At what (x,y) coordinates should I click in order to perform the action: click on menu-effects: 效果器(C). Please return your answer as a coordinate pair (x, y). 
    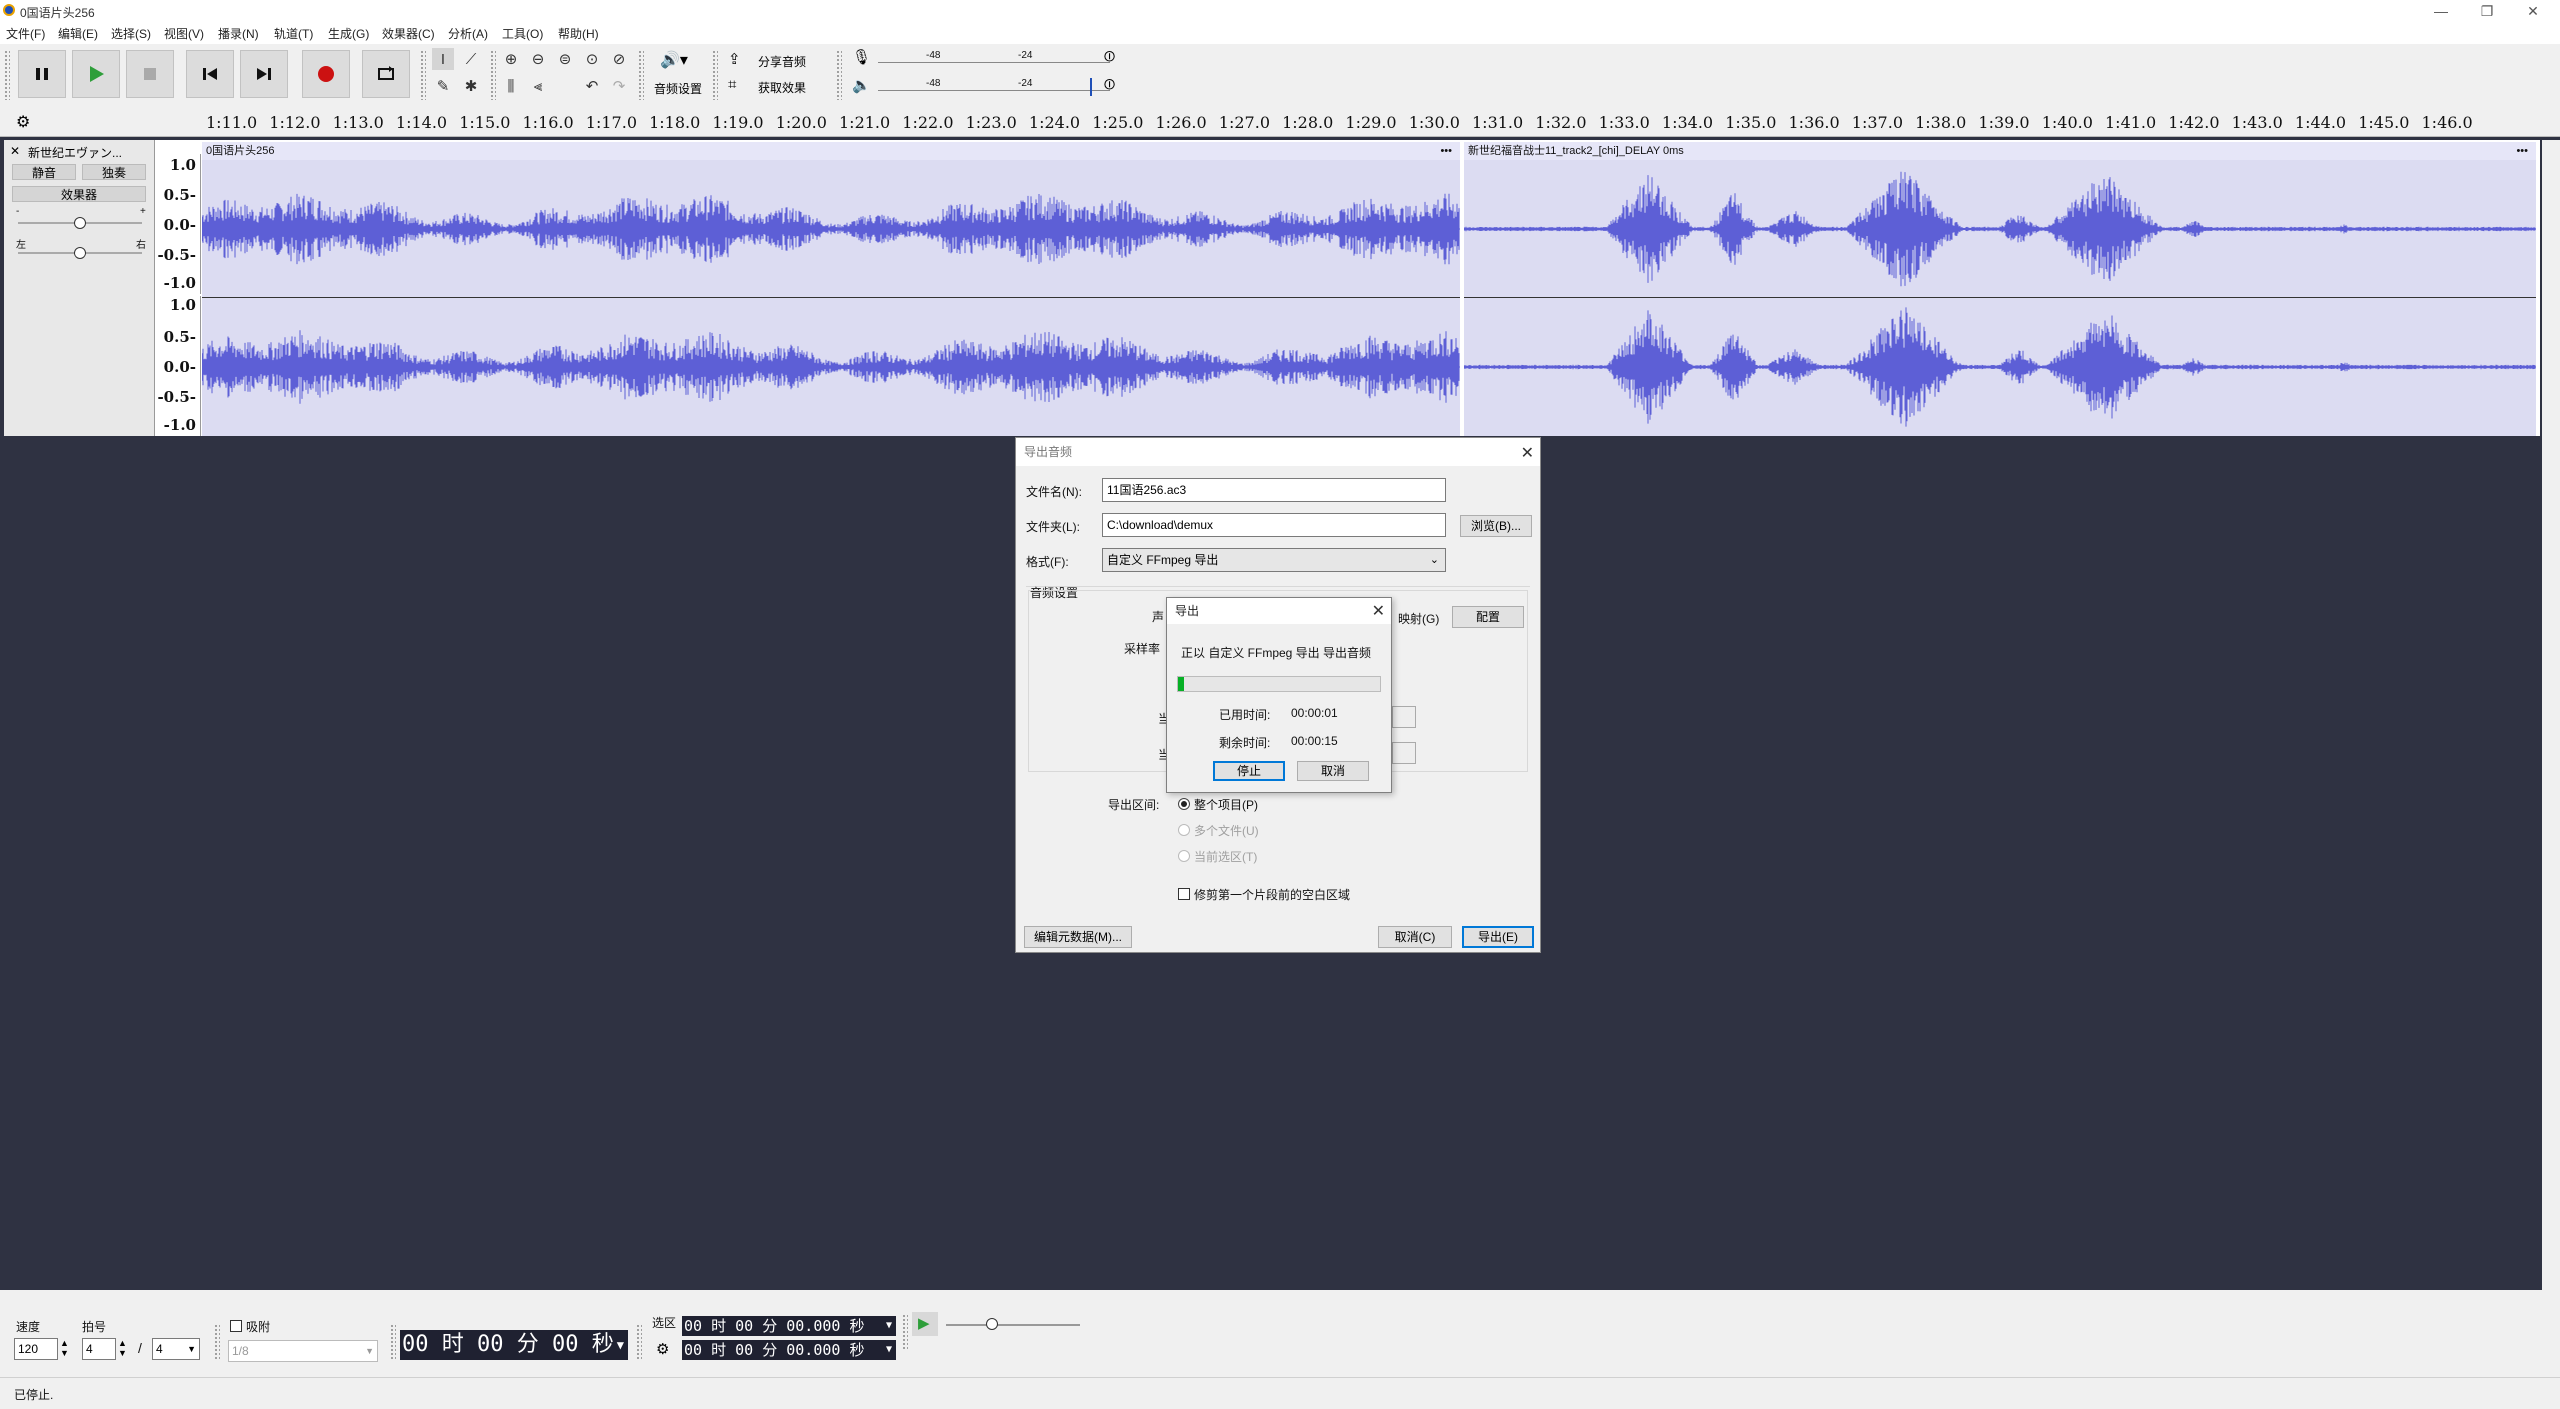
    Looking at the image, I should click on (408, 33).